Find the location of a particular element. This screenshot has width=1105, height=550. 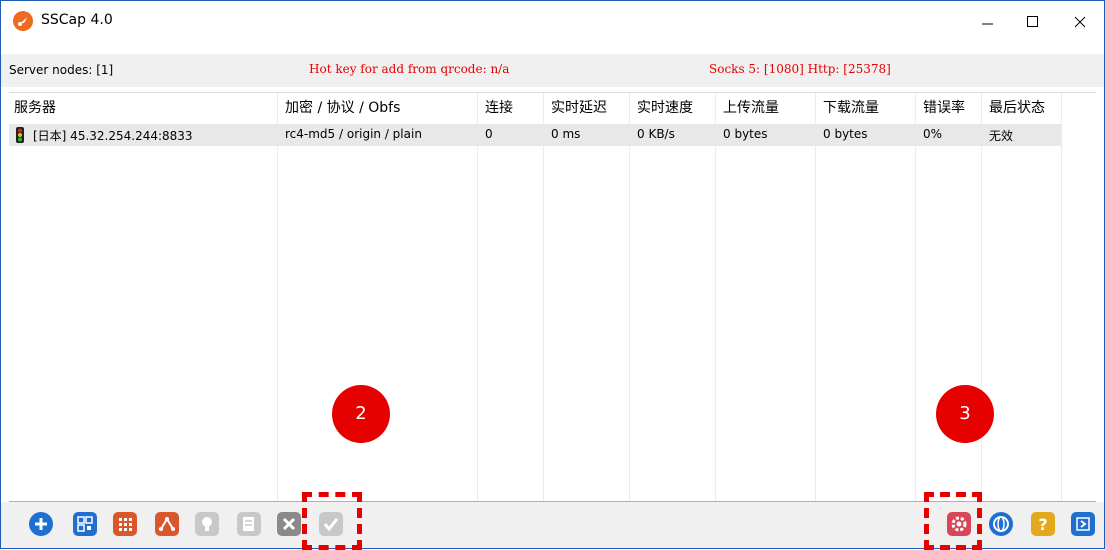

annotation-marker-2: 2 is located at coordinates (361, 414).